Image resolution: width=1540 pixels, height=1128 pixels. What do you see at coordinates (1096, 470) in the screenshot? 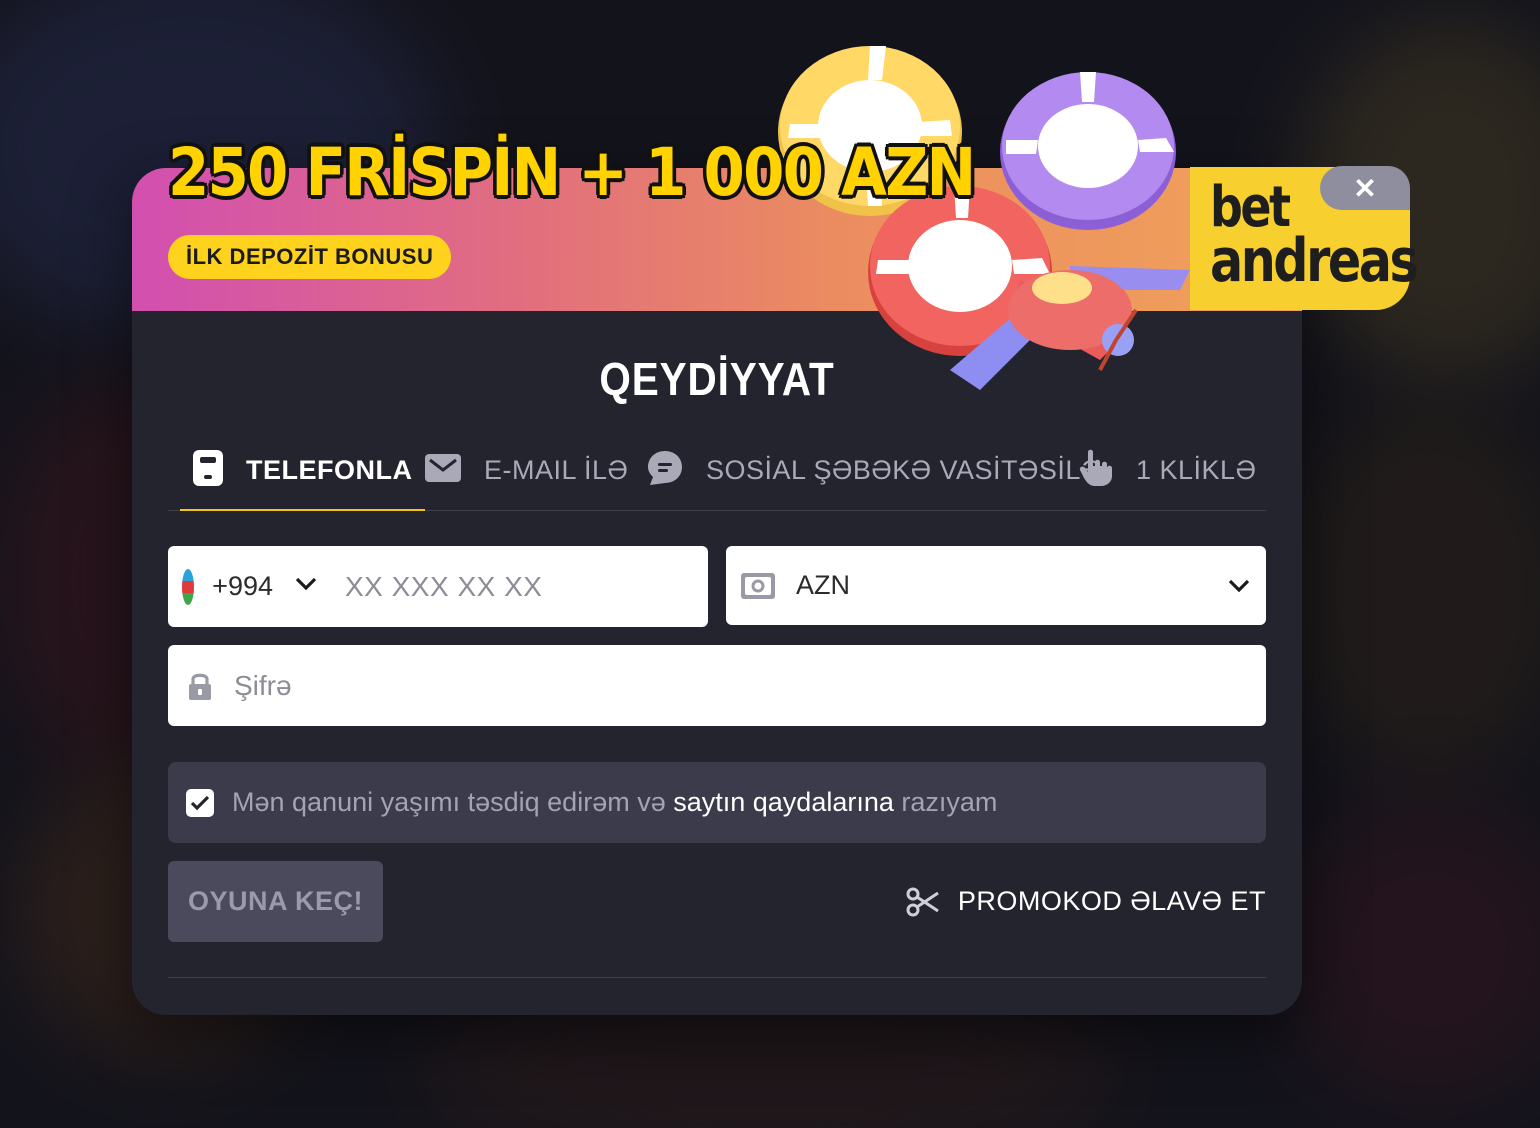
I see `hand-pointer-icon` at bounding box center [1096, 470].